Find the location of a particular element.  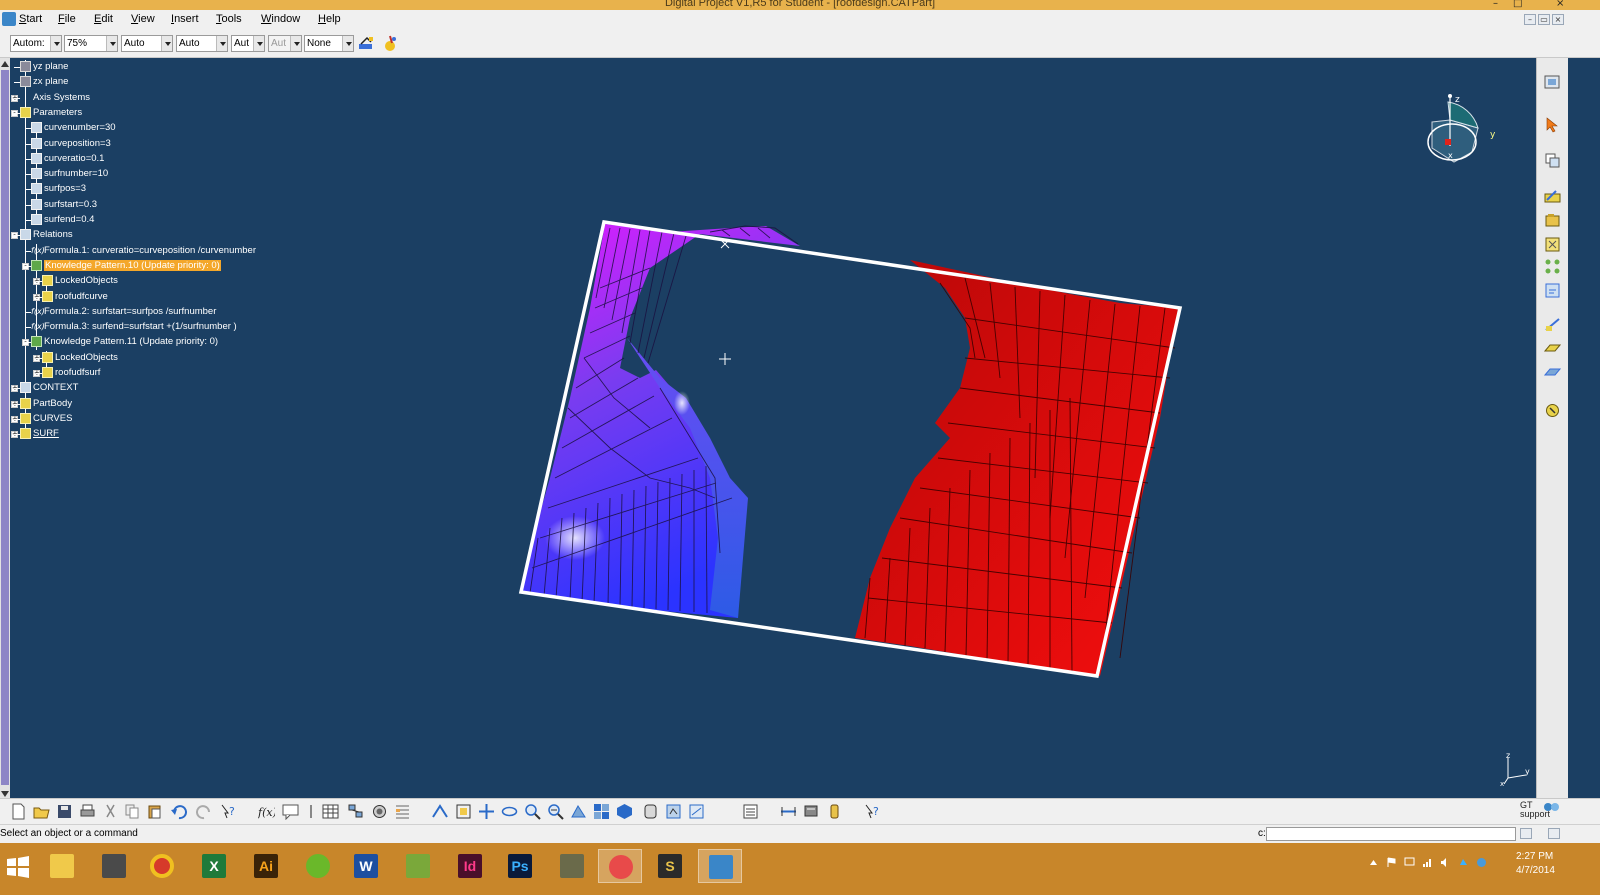

line-thickness-combo: Auto is located at coordinates (147, 43).